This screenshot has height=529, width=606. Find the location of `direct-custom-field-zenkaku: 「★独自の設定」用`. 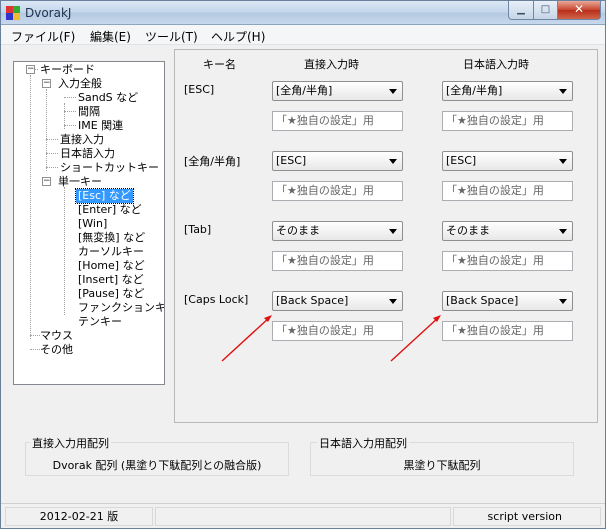

direct-custom-field-zenkaku: 「★独自の設定」用 is located at coordinates (337, 191).